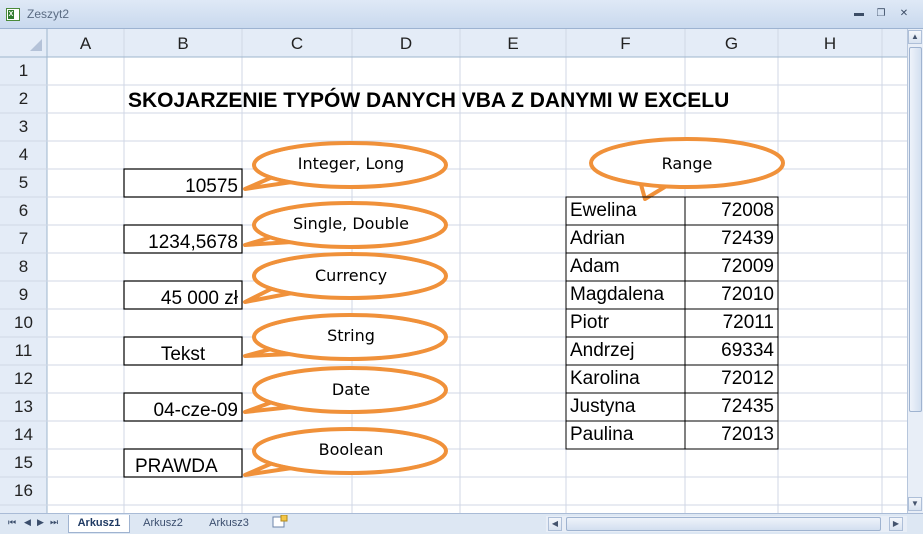  What do you see at coordinates (729, 239) in the screenshot?
I see `range-value-cell: 72439` at bounding box center [729, 239].